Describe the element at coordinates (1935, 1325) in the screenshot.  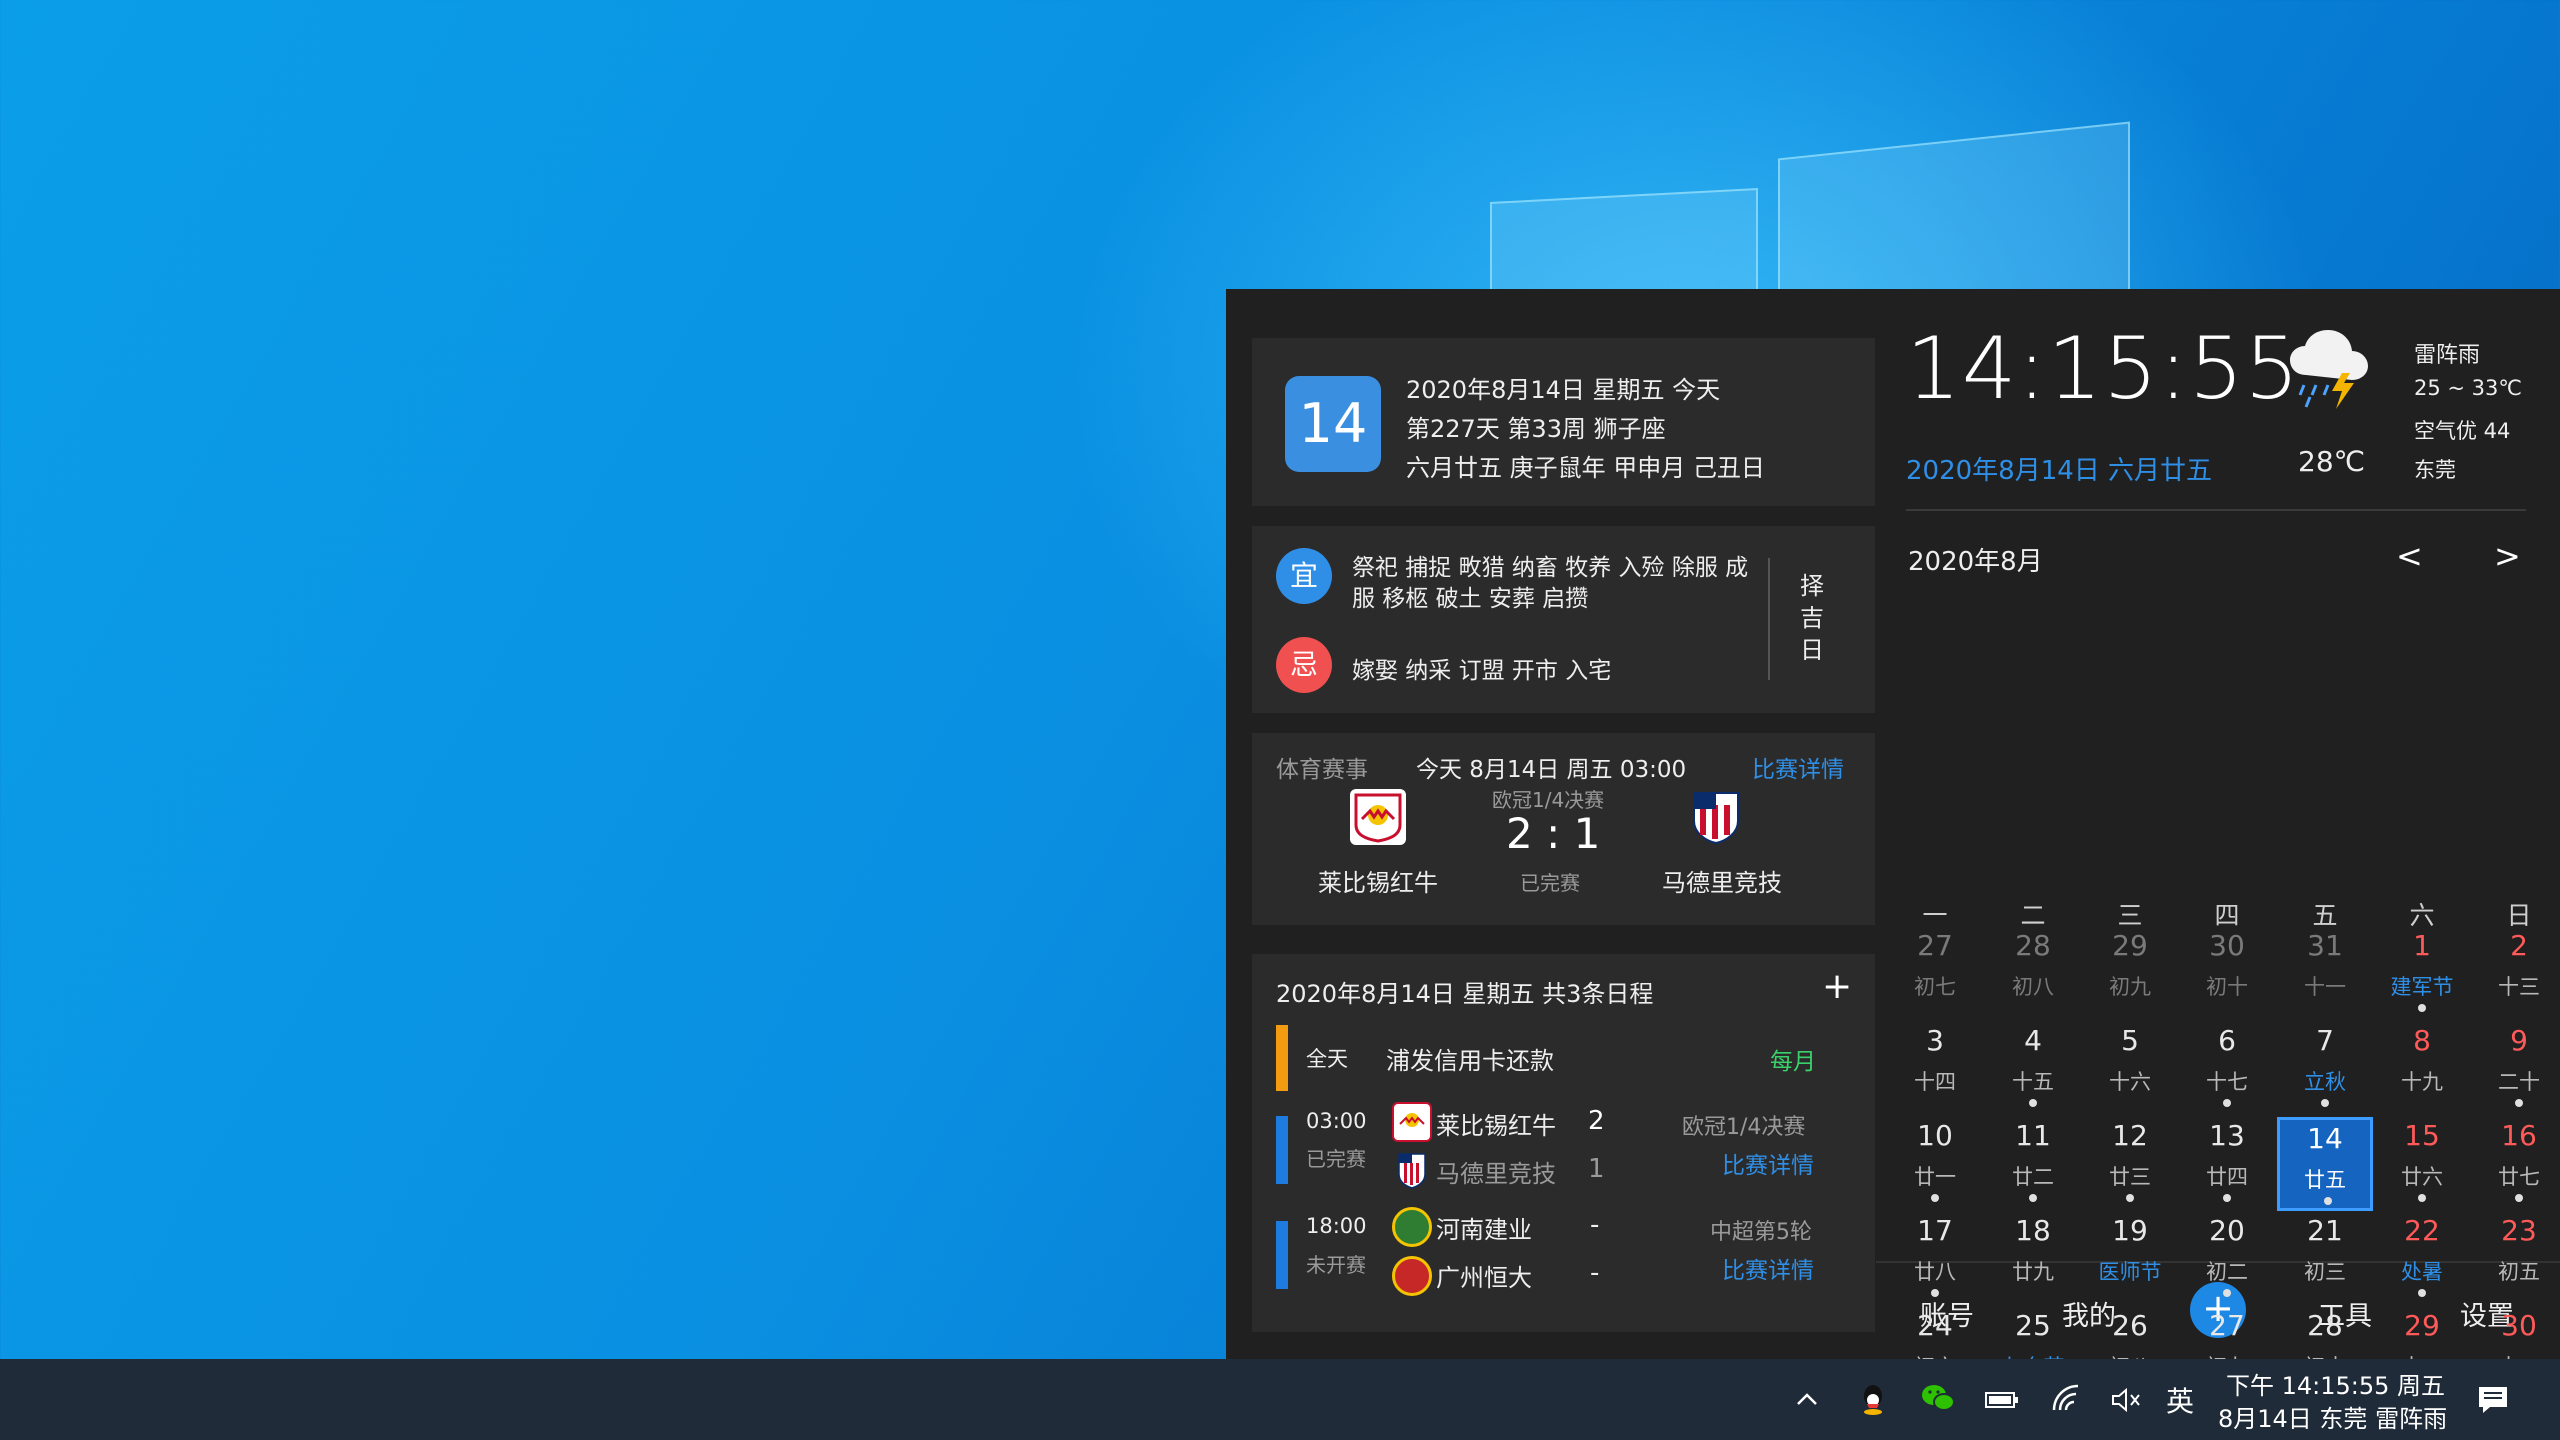
I see `day-number: 24` at that location.